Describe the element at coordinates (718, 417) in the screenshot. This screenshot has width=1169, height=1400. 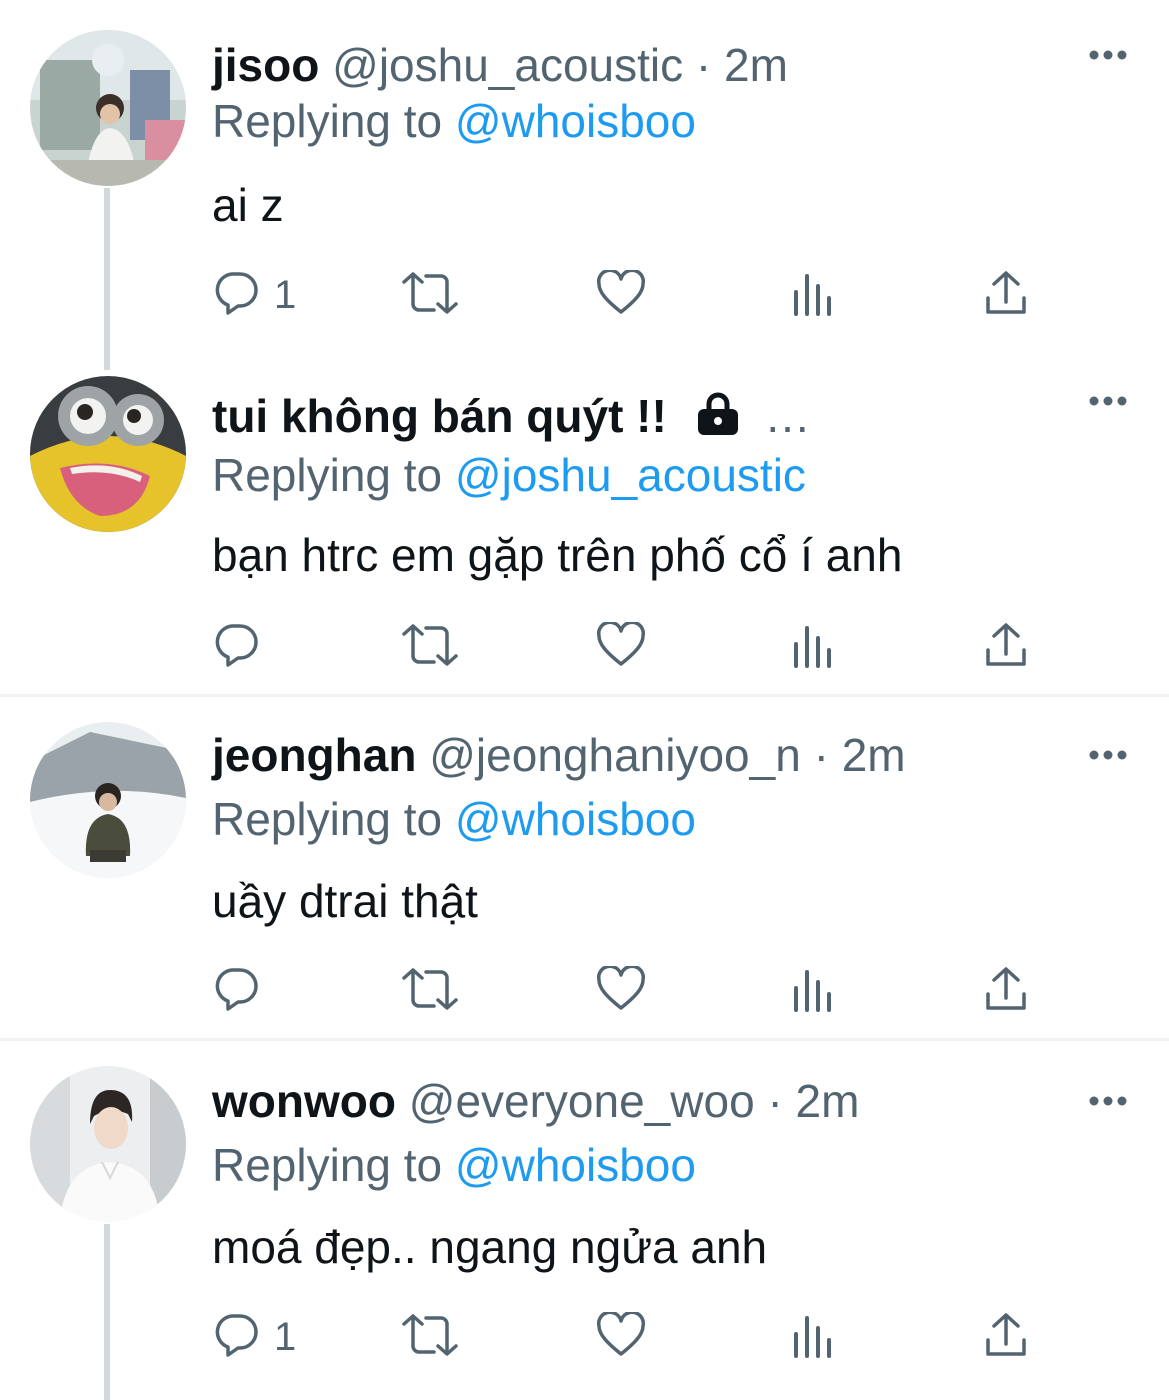
I see `lock-icon` at that location.